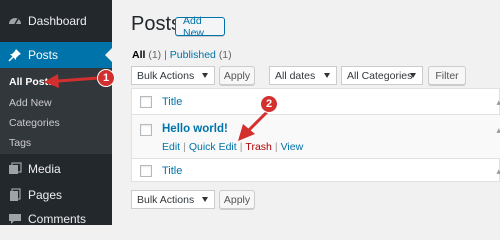 The image size is (500, 240). I want to click on select-all-checkbox, so click(146, 102).